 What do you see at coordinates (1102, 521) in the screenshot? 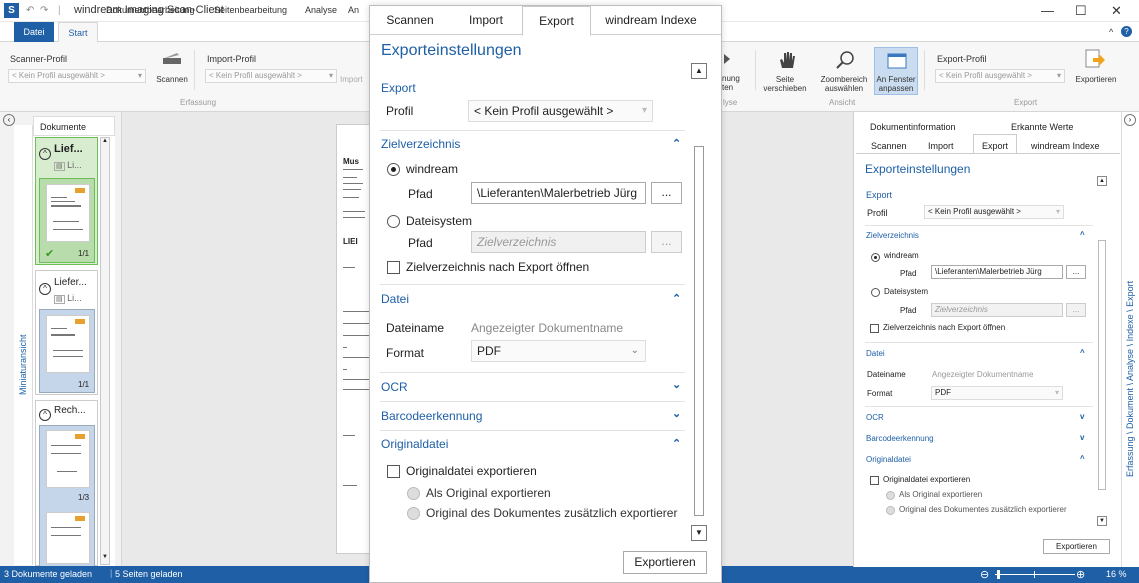
I see `panel-scroll-down-icon: ▼` at bounding box center [1102, 521].